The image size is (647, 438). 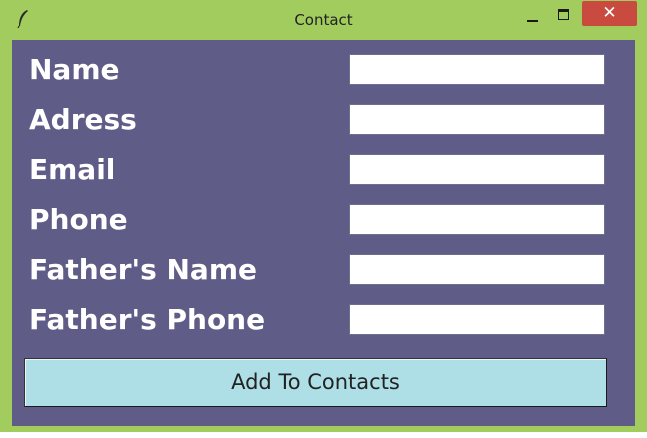 What do you see at coordinates (477, 219) in the screenshot?
I see `phone-input` at bounding box center [477, 219].